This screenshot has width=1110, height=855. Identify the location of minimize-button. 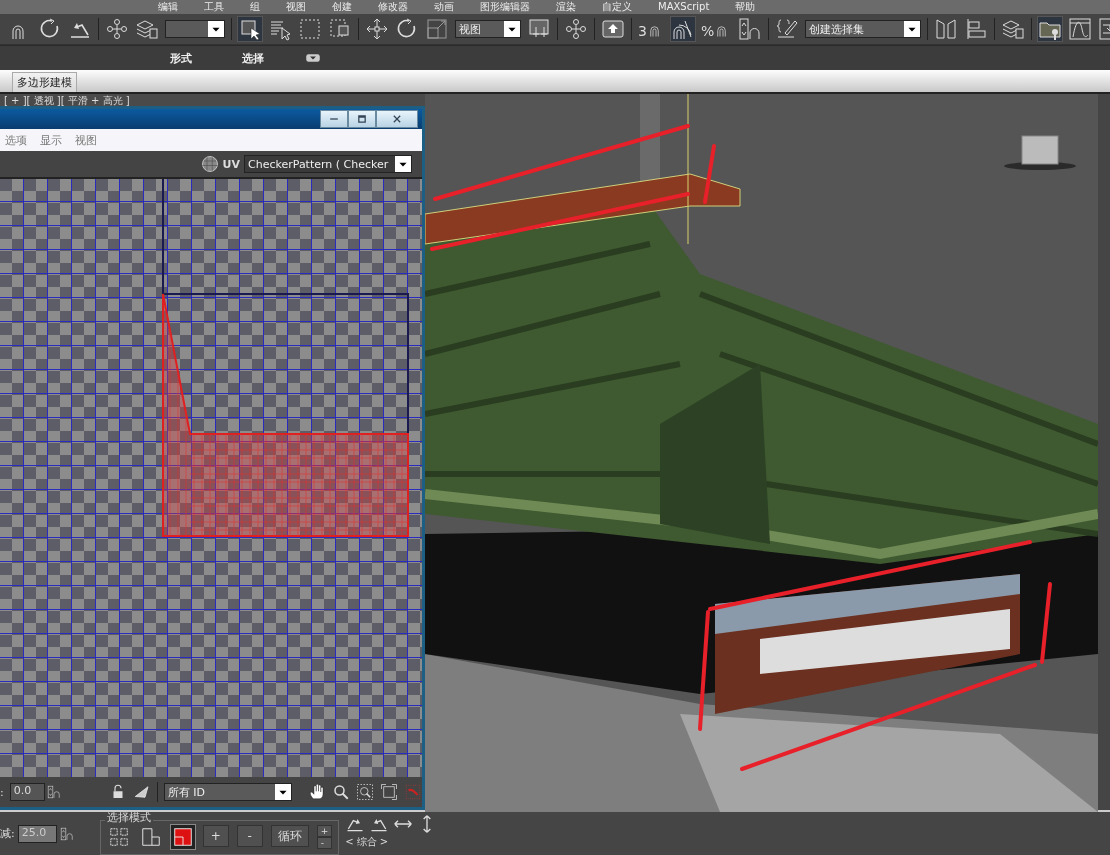
(334, 119).